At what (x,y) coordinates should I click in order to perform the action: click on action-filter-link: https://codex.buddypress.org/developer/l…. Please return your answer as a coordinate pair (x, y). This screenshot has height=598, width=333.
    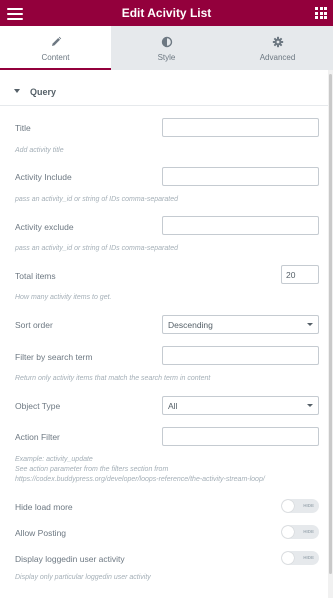
    Looking at the image, I should click on (140, 480).